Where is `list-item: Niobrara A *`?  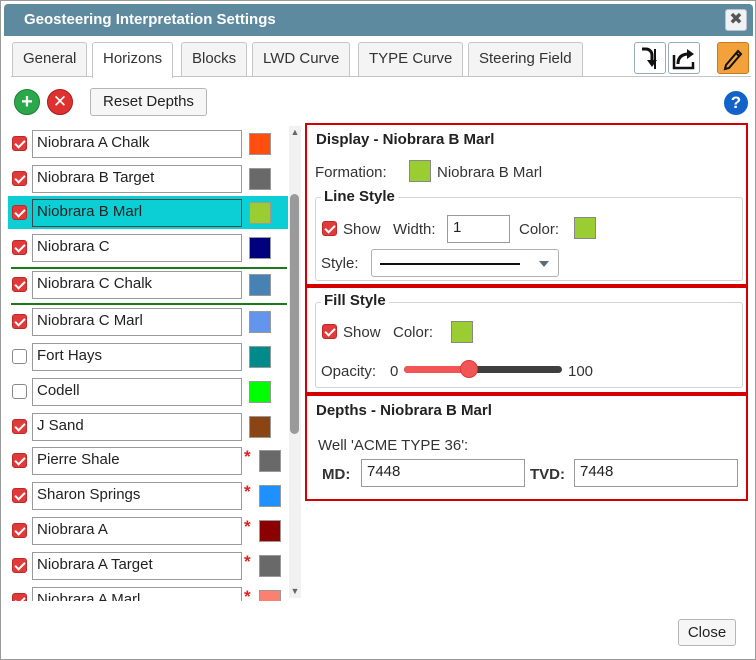
list-item: Niobrara A * is located at coordinates (148, 530).